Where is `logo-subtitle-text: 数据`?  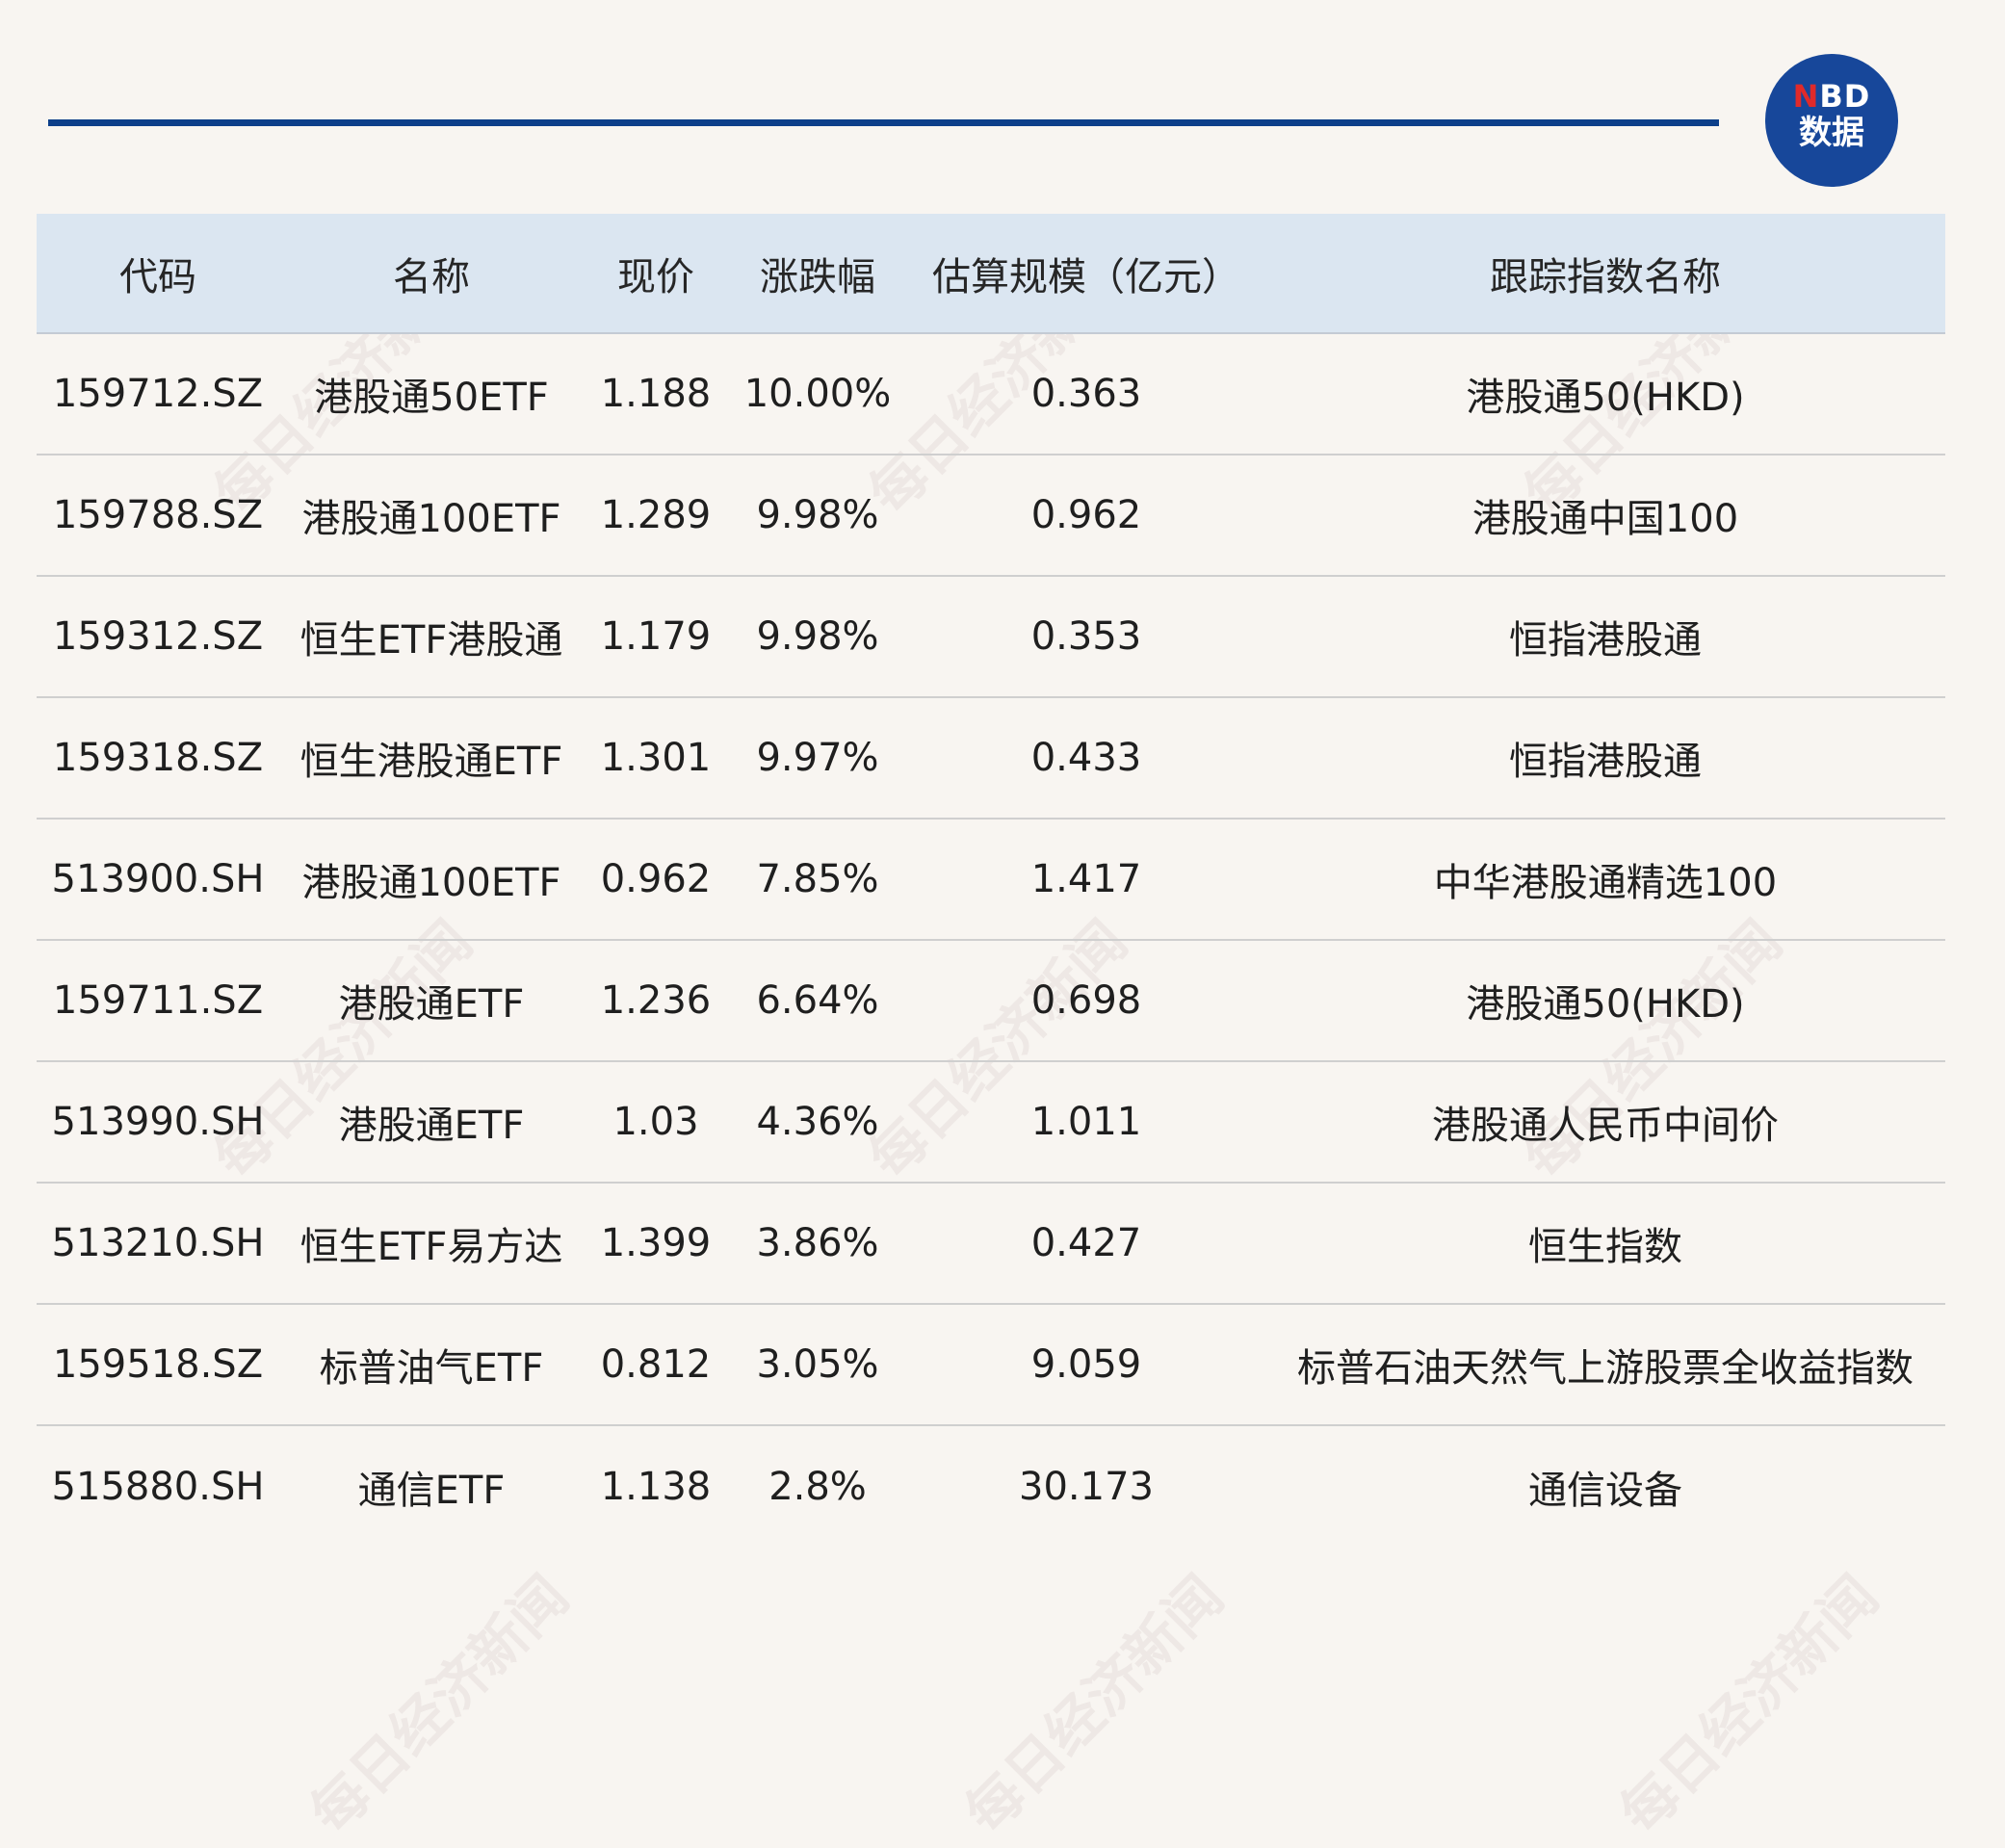
logo-subtitle-text: 数据 is located at coordinates (1831, 133).